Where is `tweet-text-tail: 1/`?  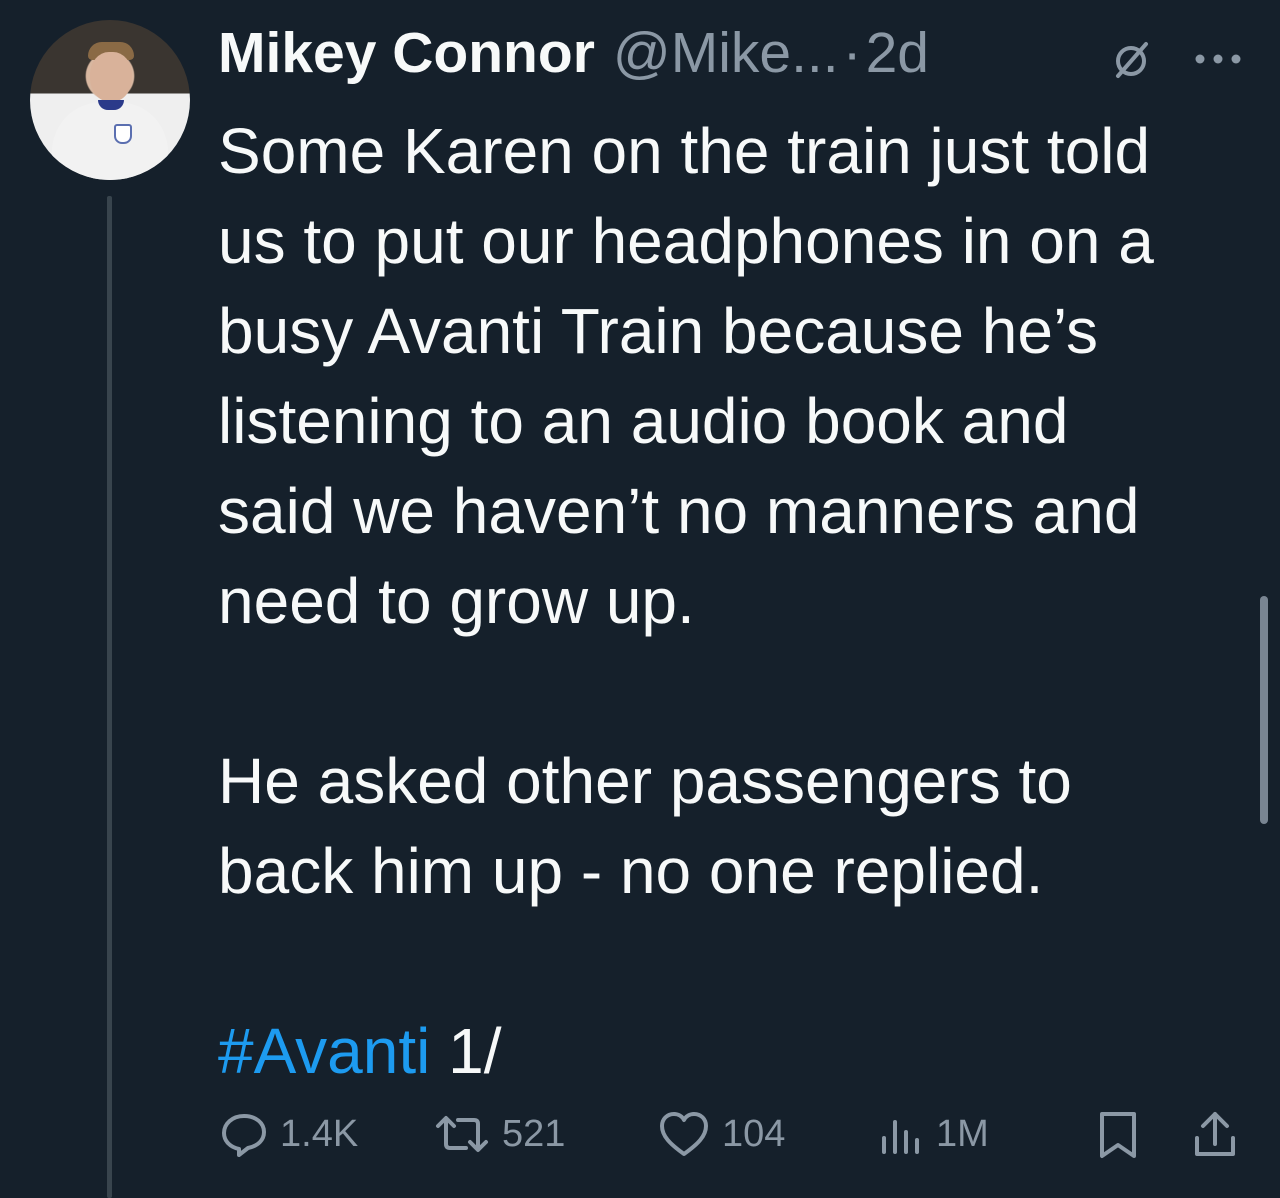 tweet-text-tail: 1/ is located at coordinates (466, 1051).